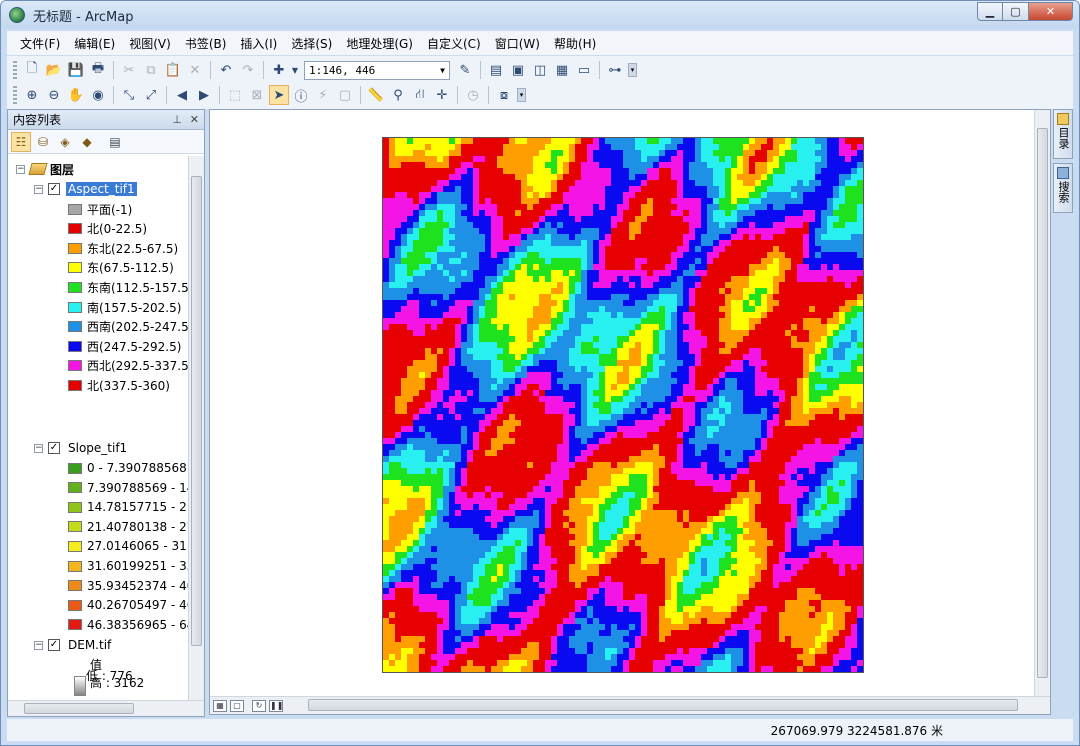 The image size is (1080, 746). What do you see at coordinates (235, 95) in the screenshot?
I see `select-features-icon: ⬚` at bounding box center [235, 95].